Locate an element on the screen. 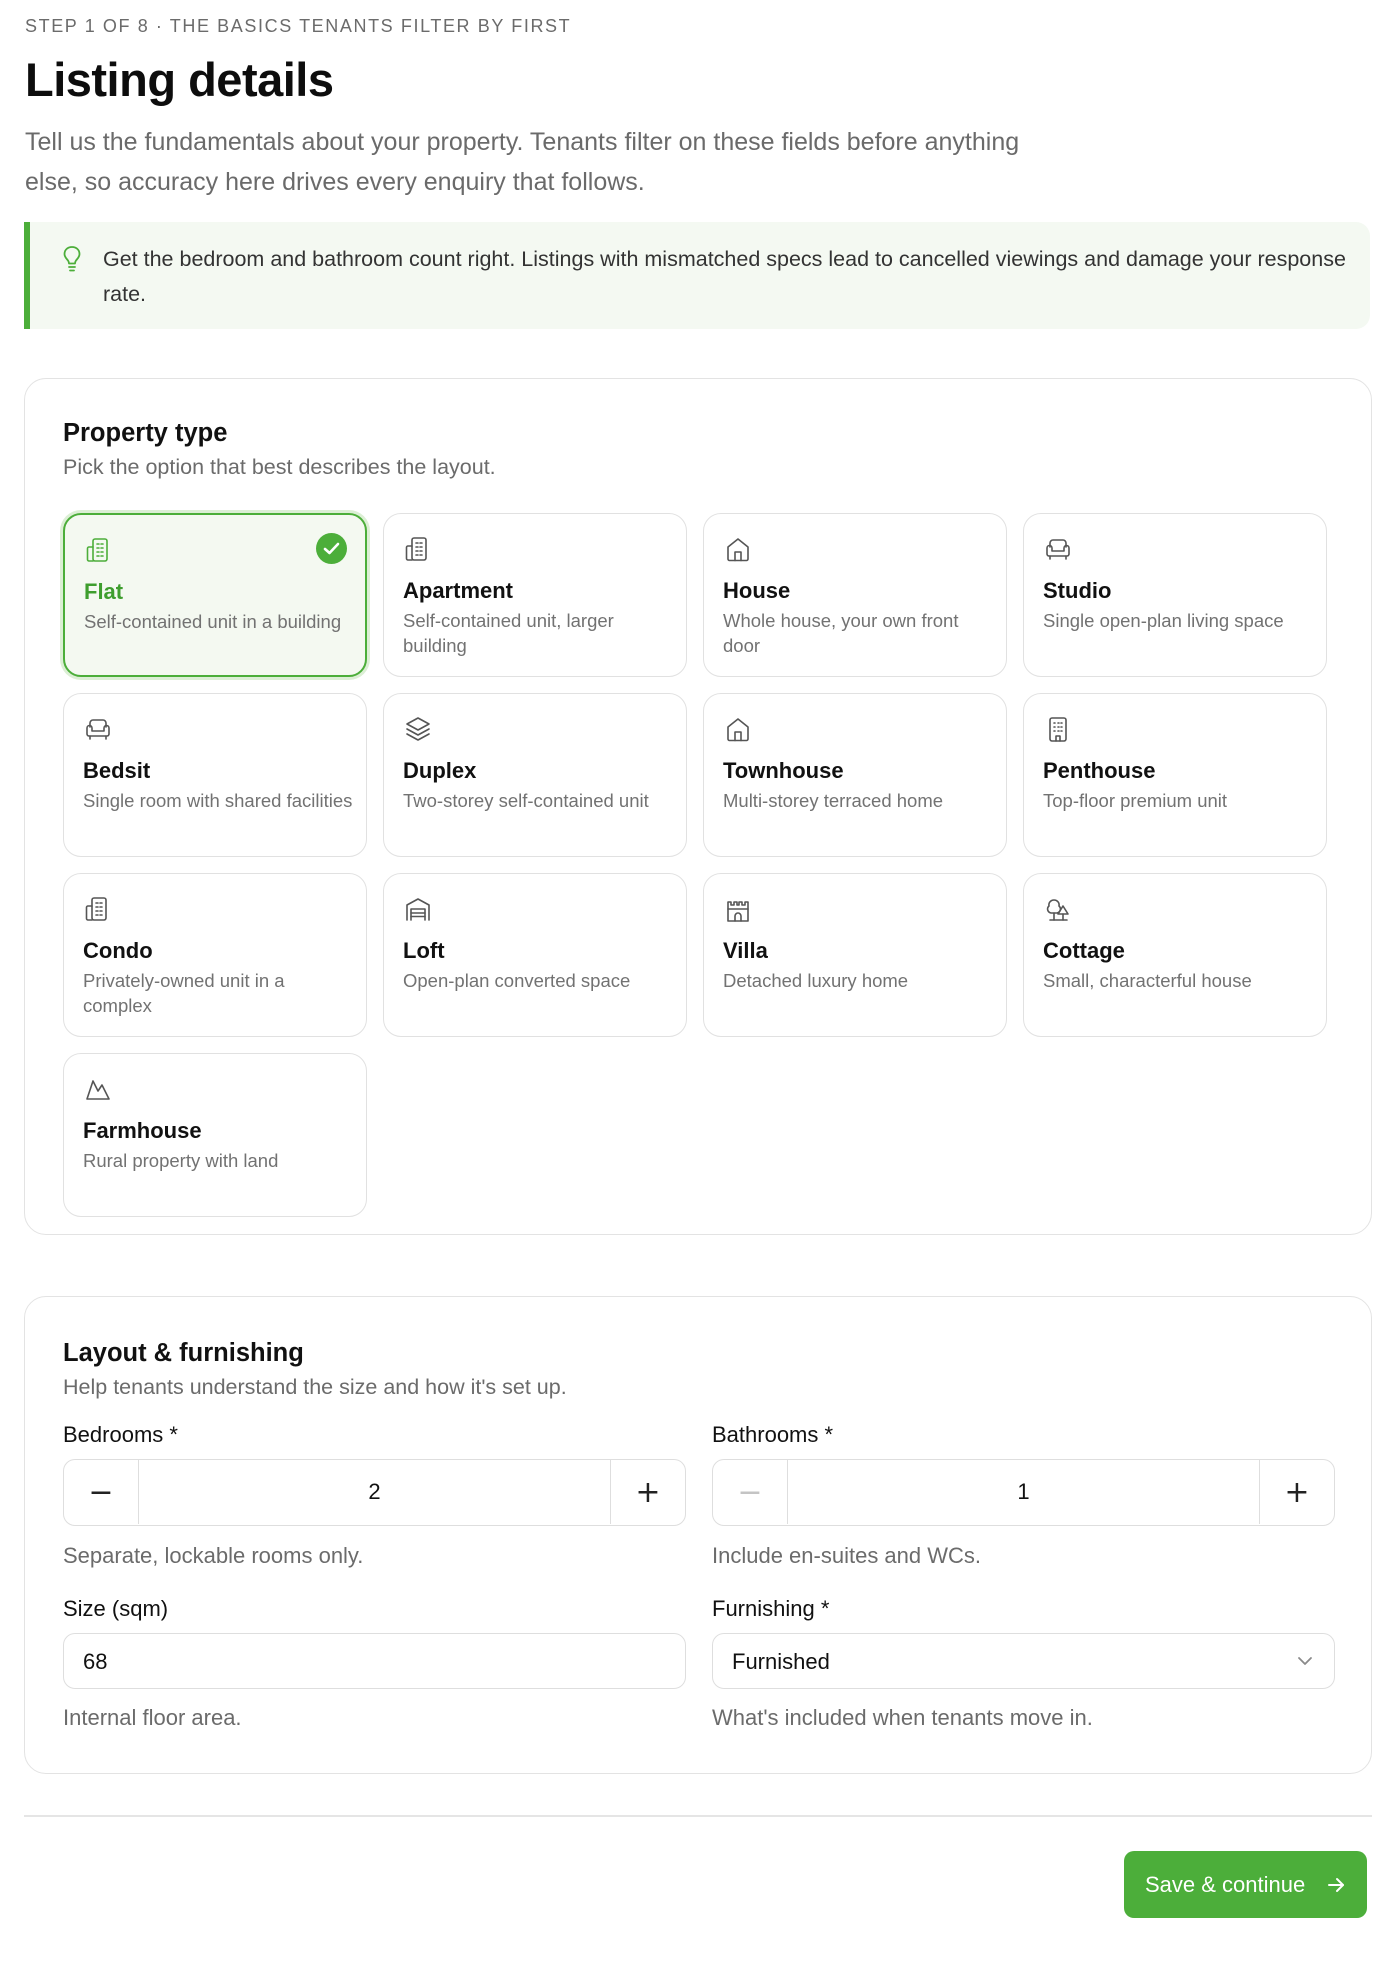  warehouse-icon is located at coordinates (418, 909).